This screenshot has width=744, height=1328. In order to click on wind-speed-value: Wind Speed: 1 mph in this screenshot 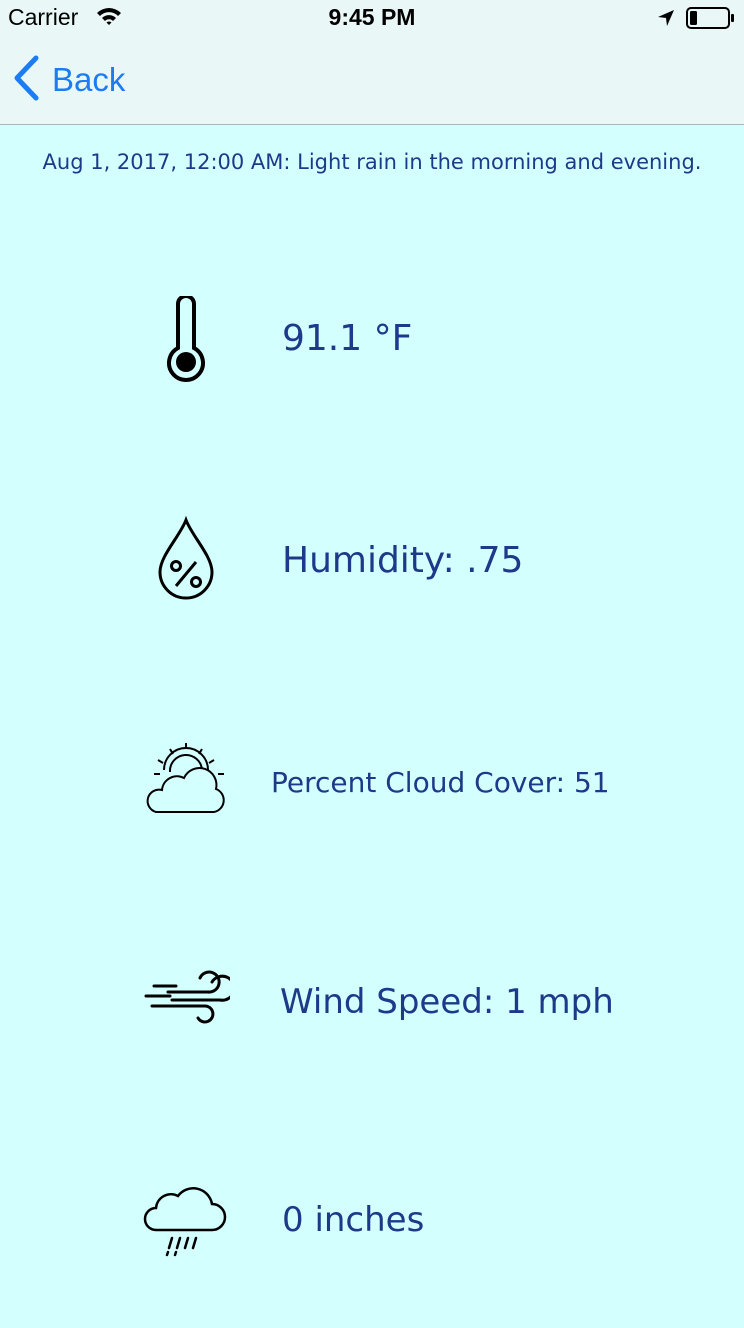, I will do `click(447, 1002)`.